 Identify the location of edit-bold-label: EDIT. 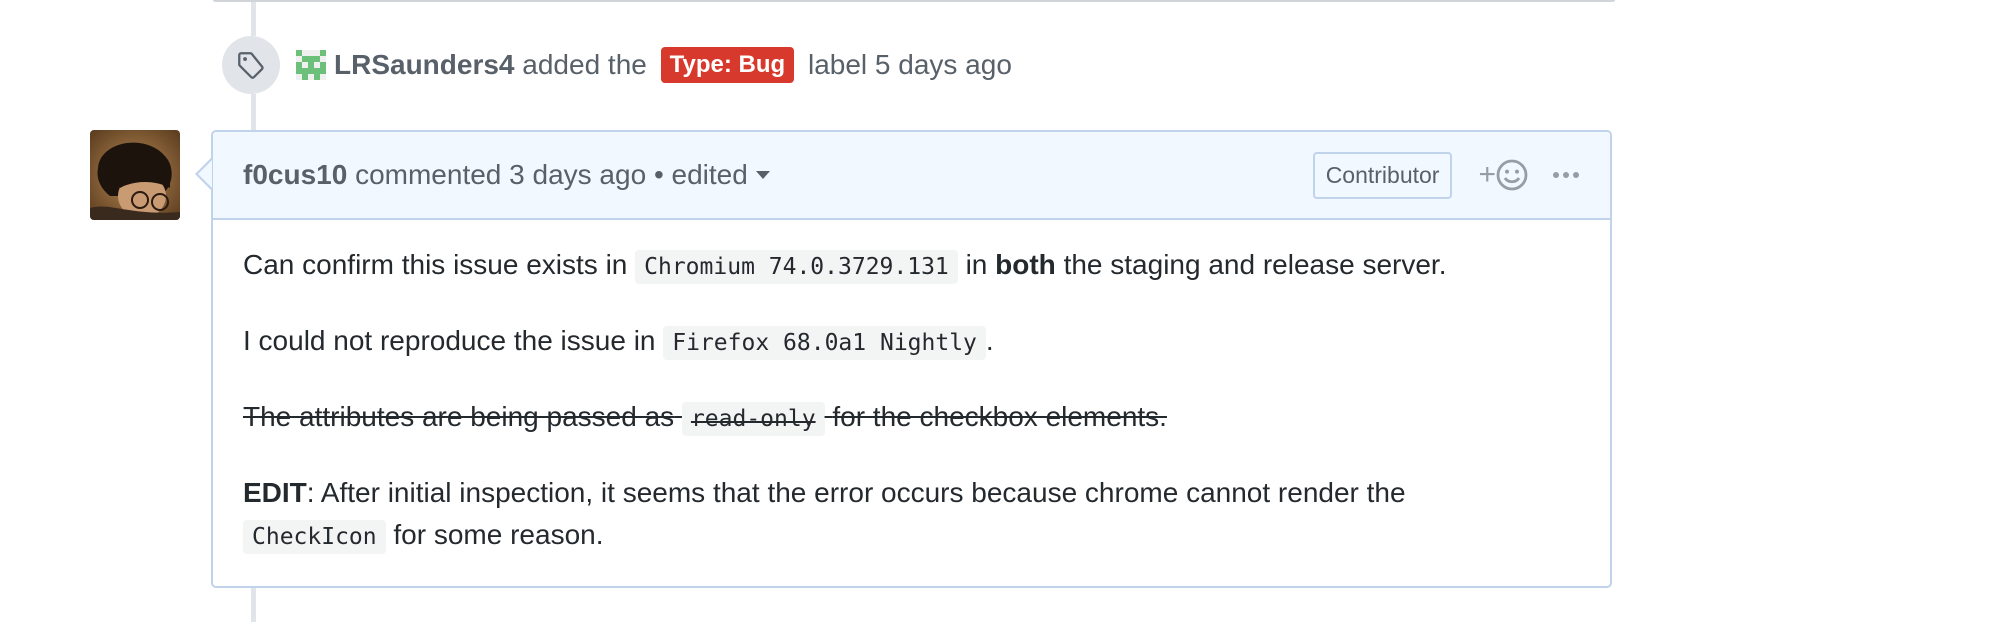
(275, 492).